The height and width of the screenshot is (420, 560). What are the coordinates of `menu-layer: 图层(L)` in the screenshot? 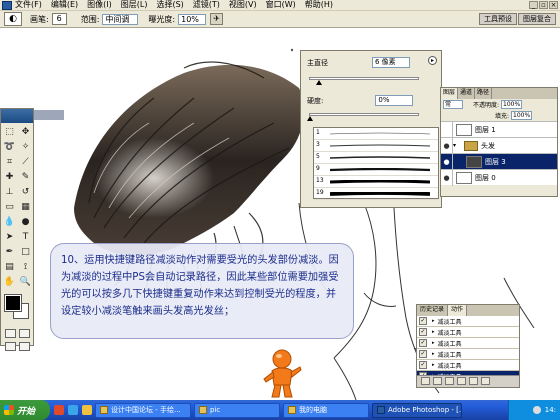 It's located at (134, 5).